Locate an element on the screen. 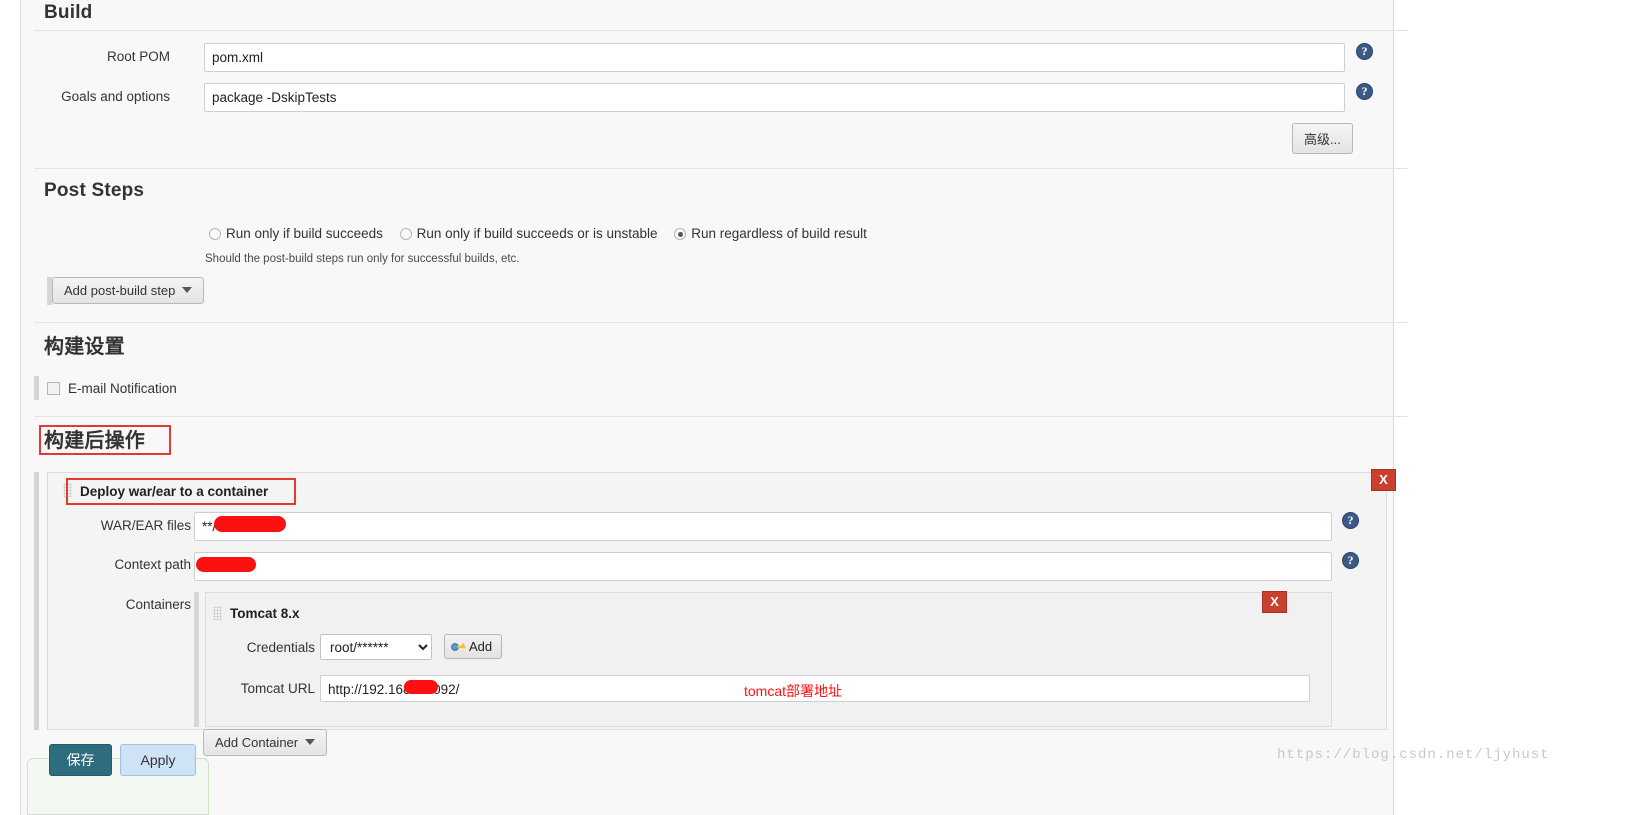 The height and width of the screenshot is (815, 1646). radio-run-if-succeeds: Run only if build succeeds is located at coordinates (296, 233).